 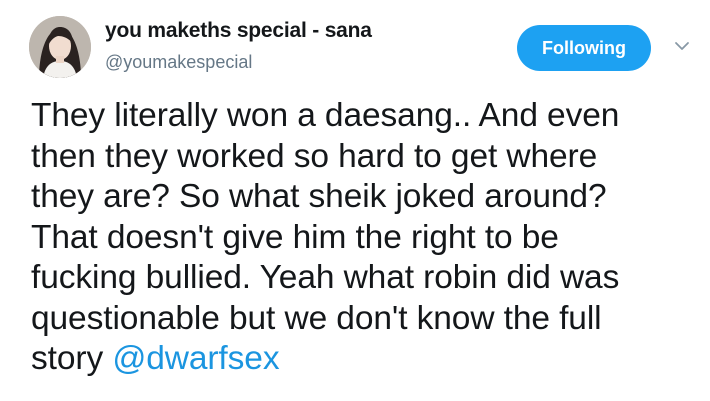 What do you see at coordinates (295, 237) in the screenshot?
I see `tweet-line: That doesn't give him the right to be` at bounding box center [295, 237].